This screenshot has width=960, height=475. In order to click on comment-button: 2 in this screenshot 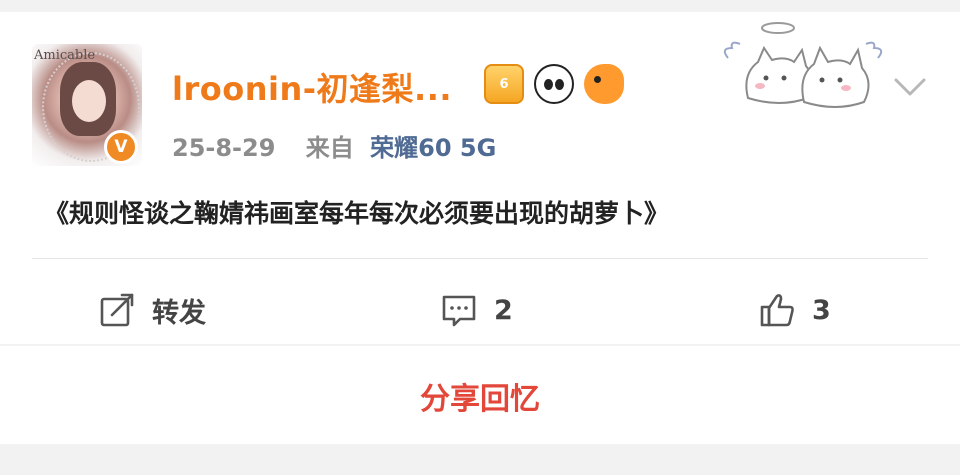, I will do `click(476, 310)`.